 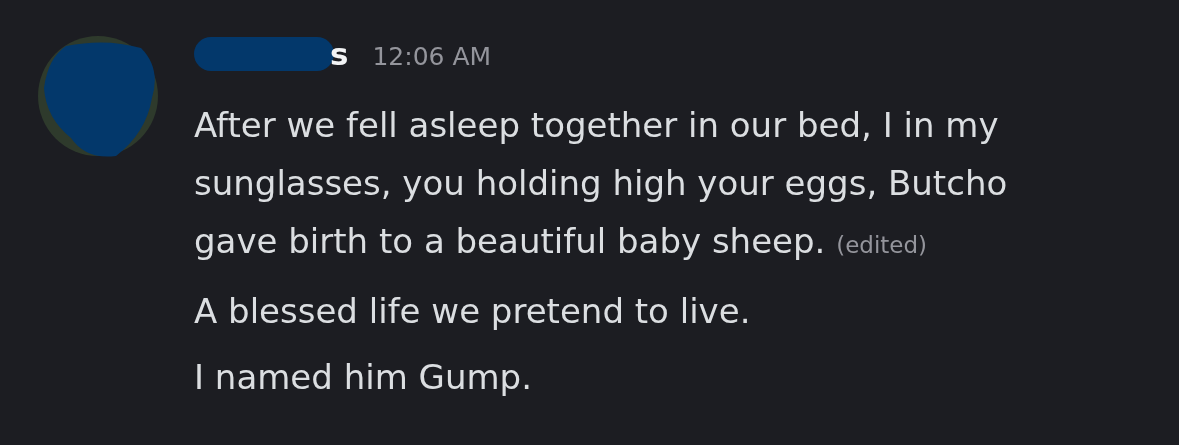 What do you see at coordinates (363, 377) in the screenshot?
I see `message-text: I named him Gump.` at bounding box center [363, 377].